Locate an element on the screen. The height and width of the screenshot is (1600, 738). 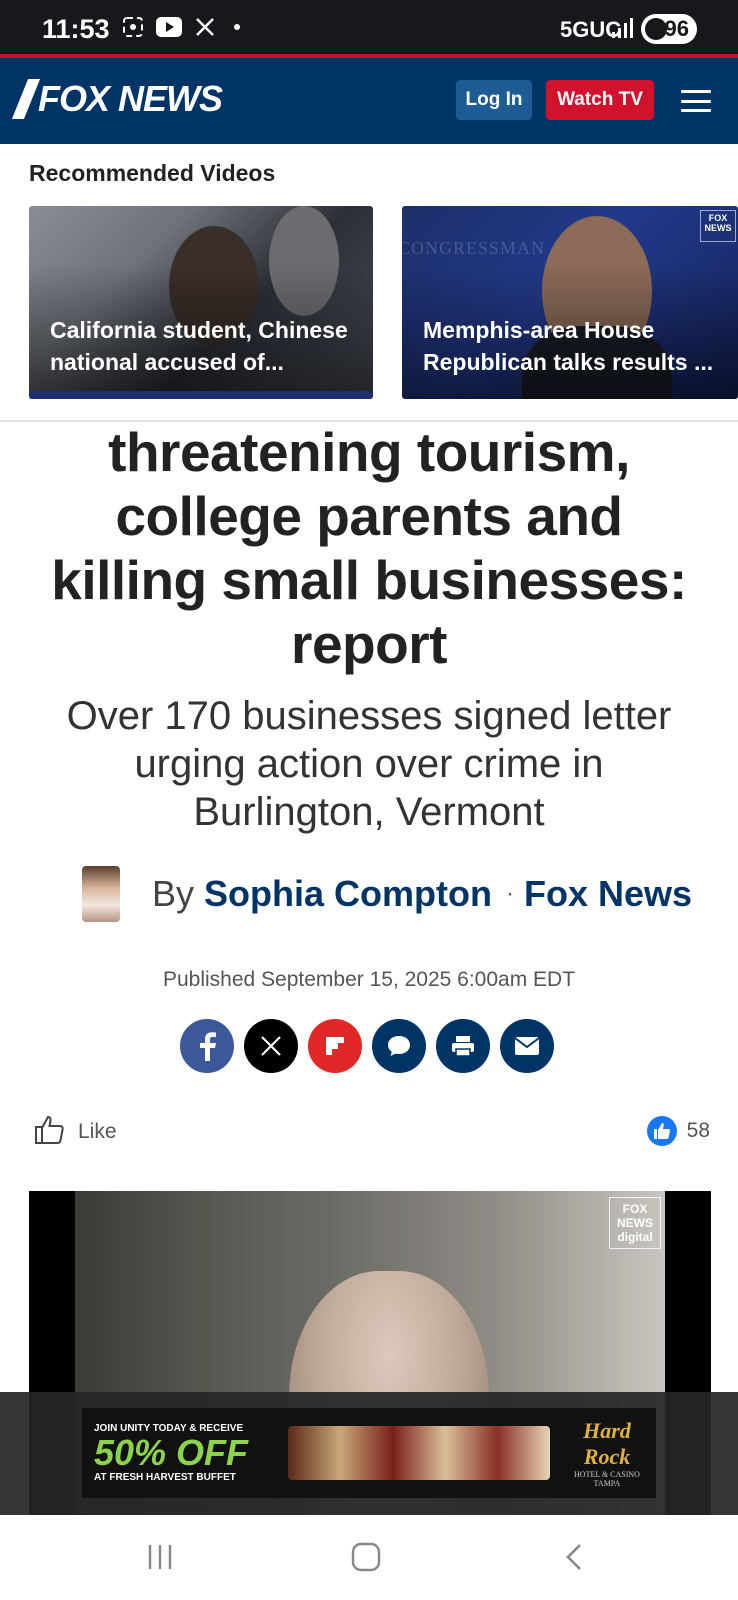
flipboard-share-button is located at coordinates (335, 1046).